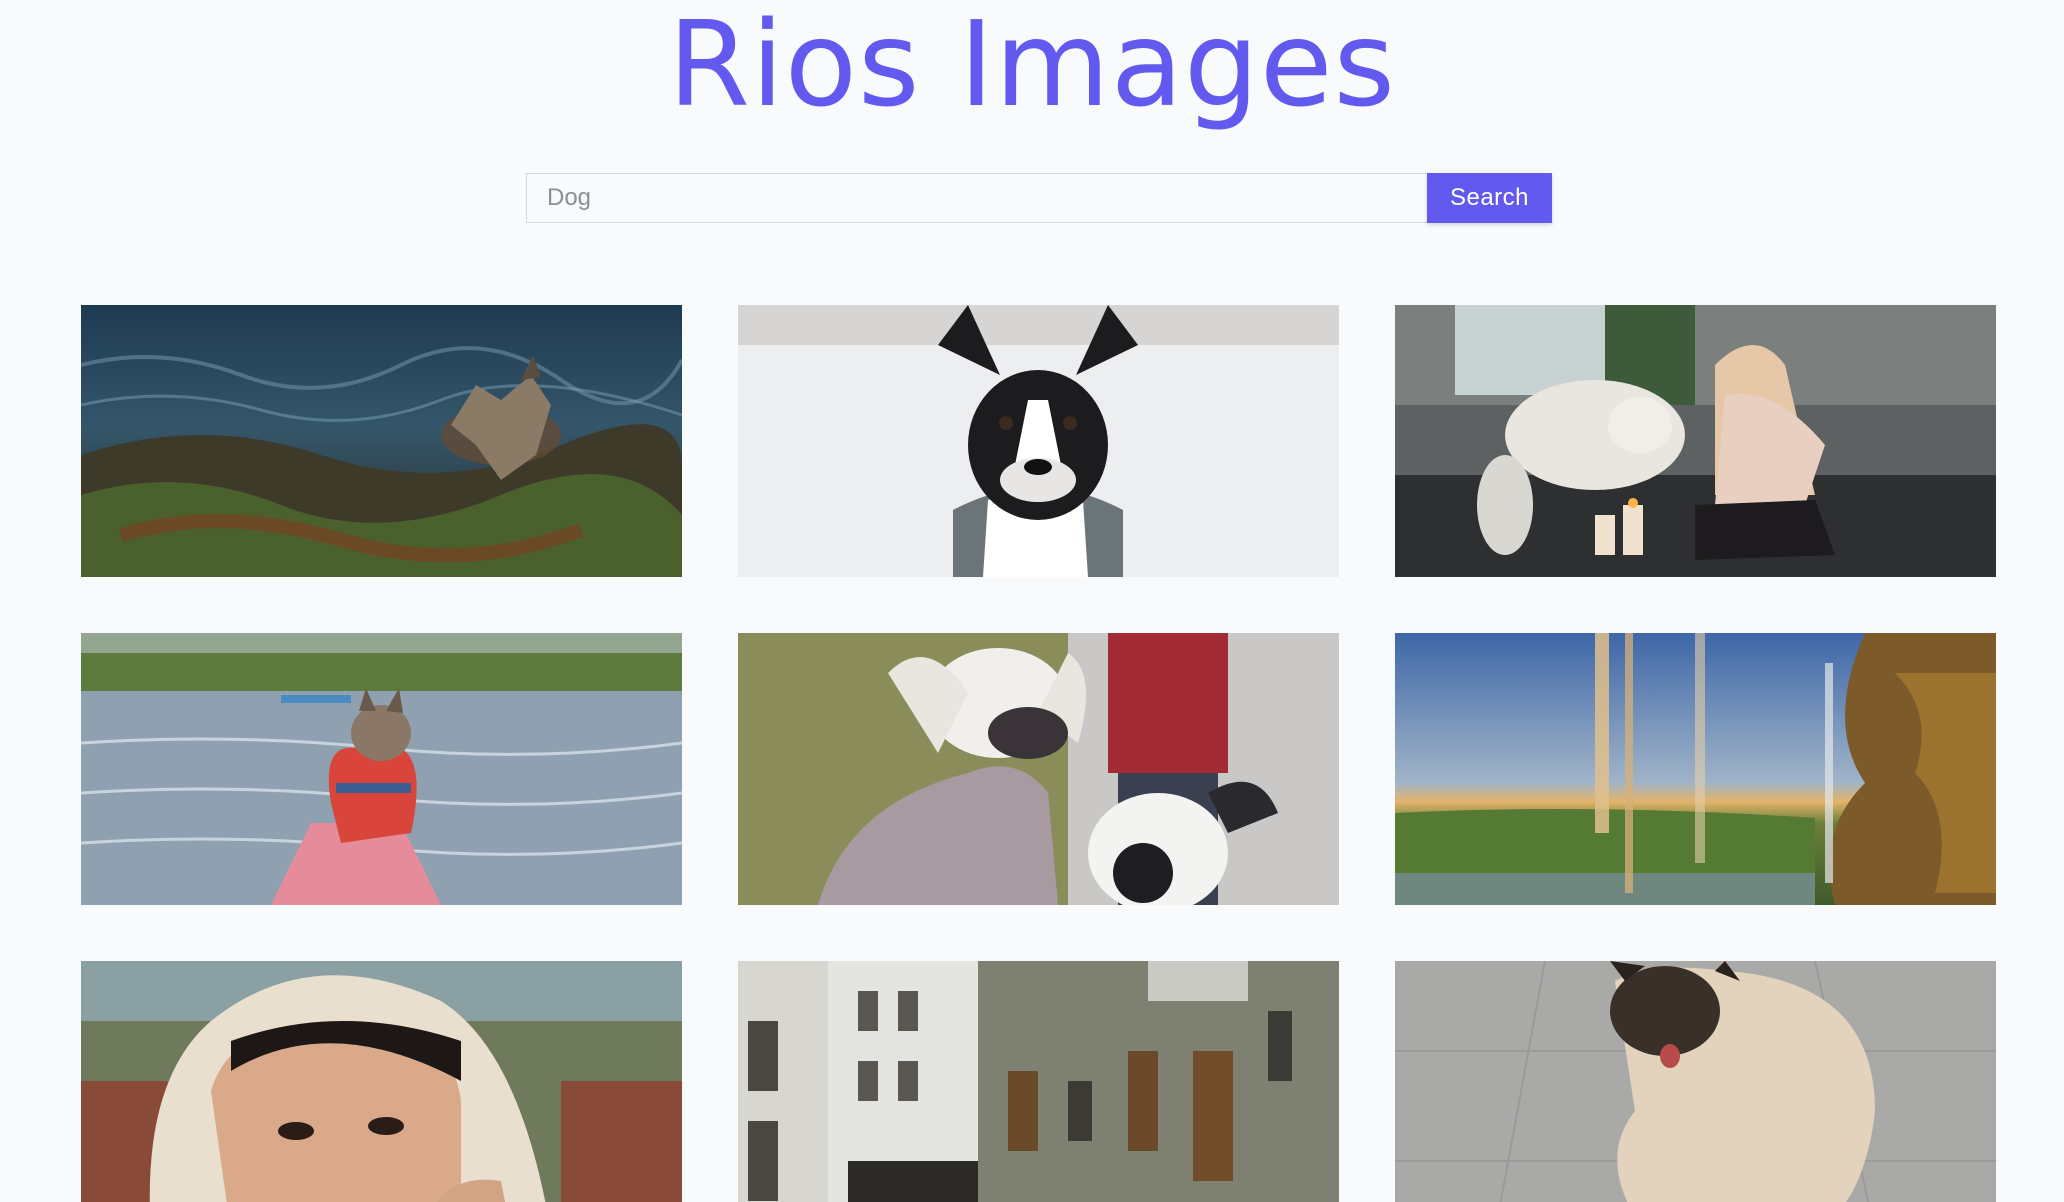 The image size is (2064, 1202). Describe the element at coordinates (976, 198) in the screenshot. I see `search-input` at that location.